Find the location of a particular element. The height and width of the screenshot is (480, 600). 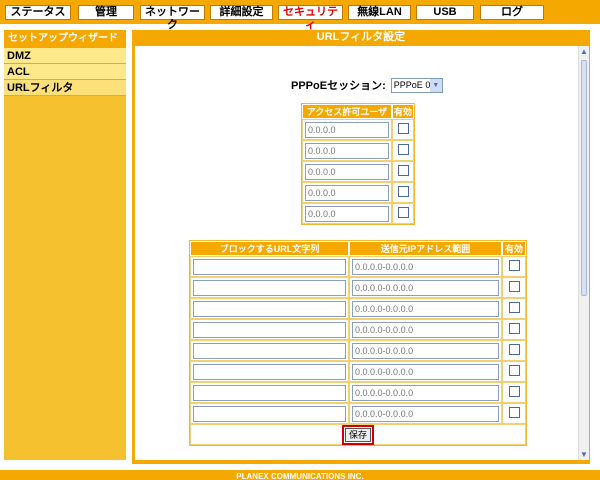

pppoe-session-select: PPPoE 0 ▼ is located at coordinates (416, 85).